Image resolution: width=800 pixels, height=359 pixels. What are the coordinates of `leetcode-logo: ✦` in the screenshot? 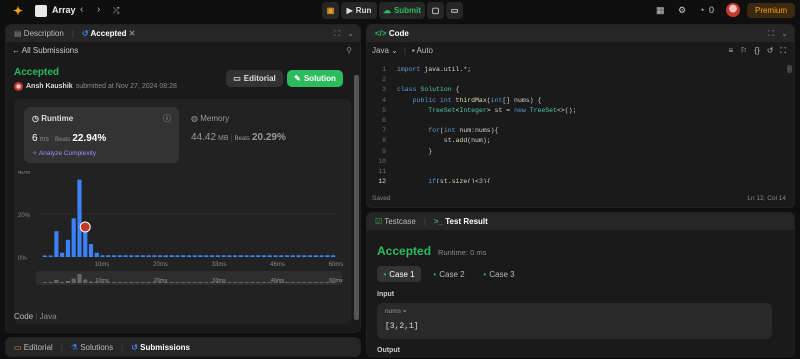 It's located at (19, 11).